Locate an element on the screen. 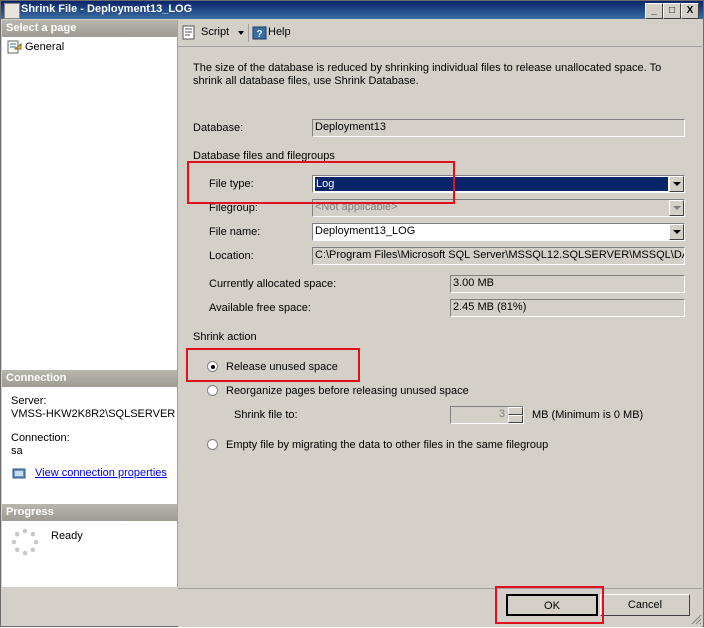 Image resolution: width=704 pixels, height=628 pixels. view-connection-properties-link: View connection properties is located at coordinates (101, 473).